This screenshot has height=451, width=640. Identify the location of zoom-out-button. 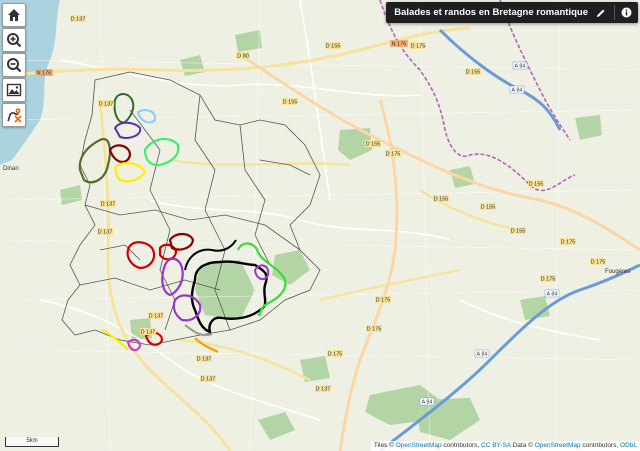
(14, 65).